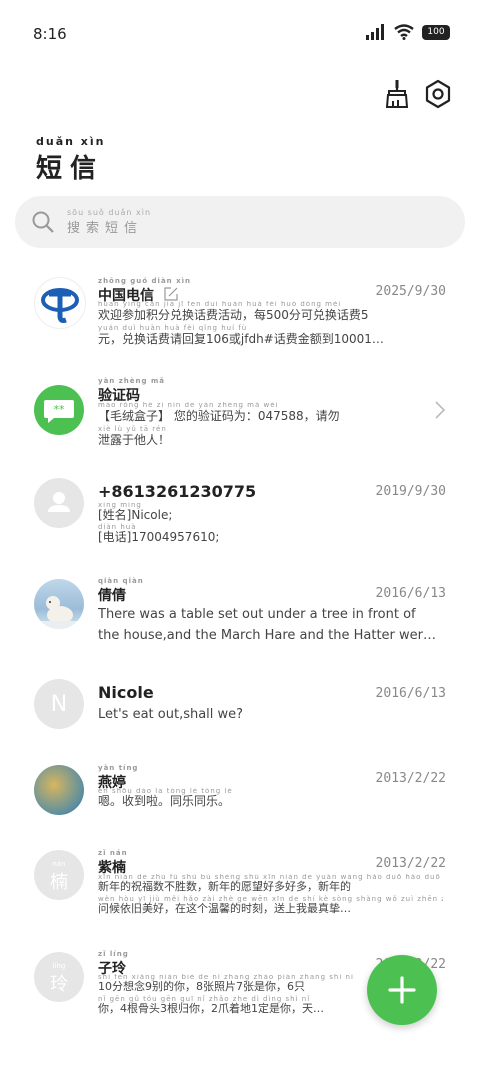 This screenshot has height=1067, width=480. I want to click on contact-name: yàn zhèng mǎ 验证码, so click(131, 391).